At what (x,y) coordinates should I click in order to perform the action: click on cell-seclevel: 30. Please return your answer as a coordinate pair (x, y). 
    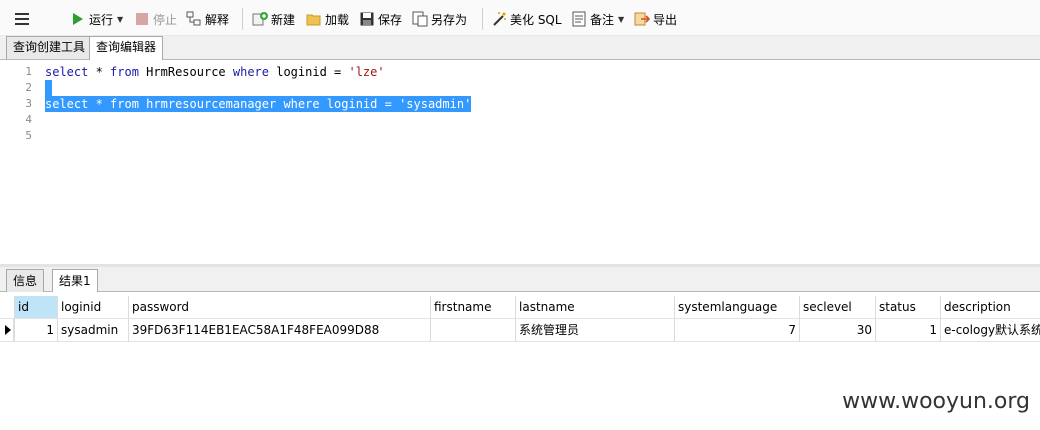
    Looking at the image, I should click on (837, 330).